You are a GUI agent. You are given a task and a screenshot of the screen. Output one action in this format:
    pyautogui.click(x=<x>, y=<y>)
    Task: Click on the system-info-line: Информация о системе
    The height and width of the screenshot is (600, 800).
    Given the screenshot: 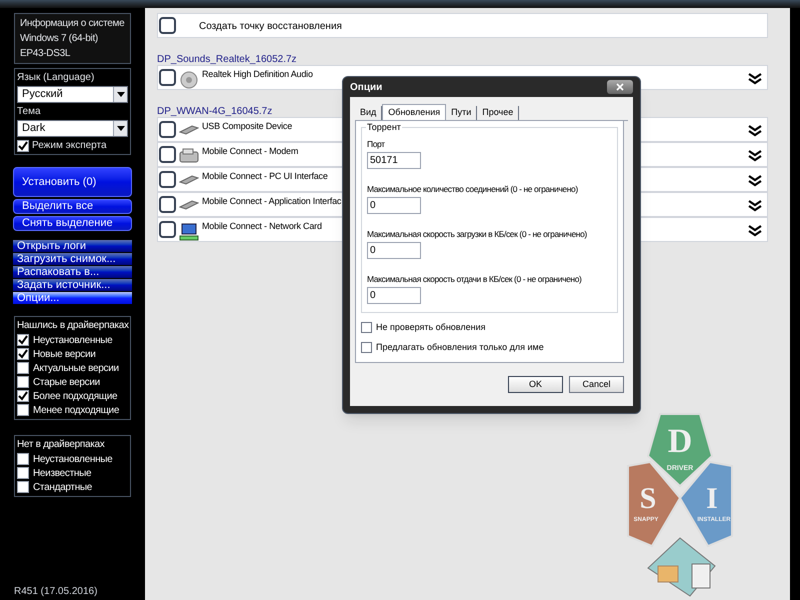 What is the action you would take?
    pyautogui.click(x=72, y=24)
    